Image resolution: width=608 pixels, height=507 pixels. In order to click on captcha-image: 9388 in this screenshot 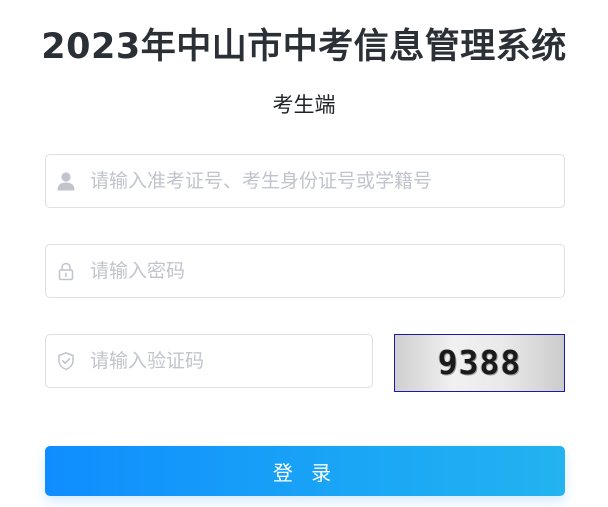, I will do `click(479, 363)`.